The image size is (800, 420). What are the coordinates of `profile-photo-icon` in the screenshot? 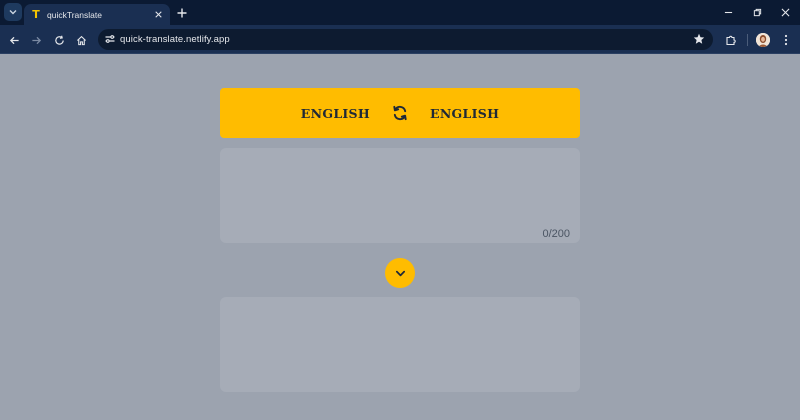 It's located at (763, 40).